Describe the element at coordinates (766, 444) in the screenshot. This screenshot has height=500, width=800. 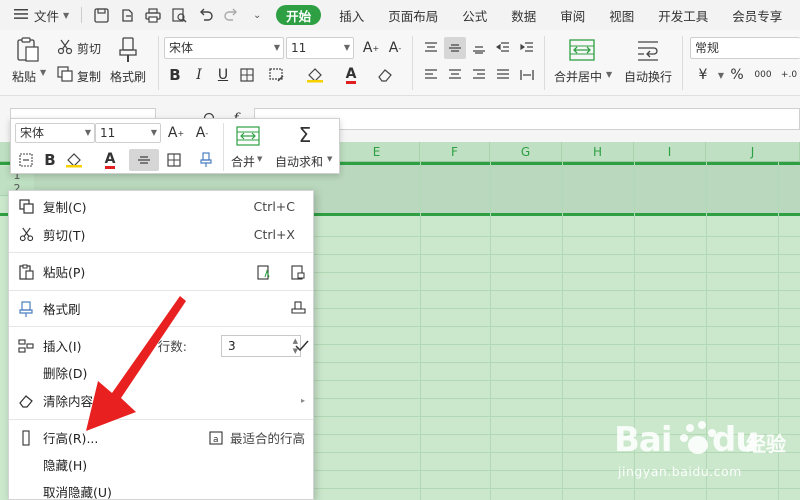
I see `watermark-brand-cn: 经验` at that location.